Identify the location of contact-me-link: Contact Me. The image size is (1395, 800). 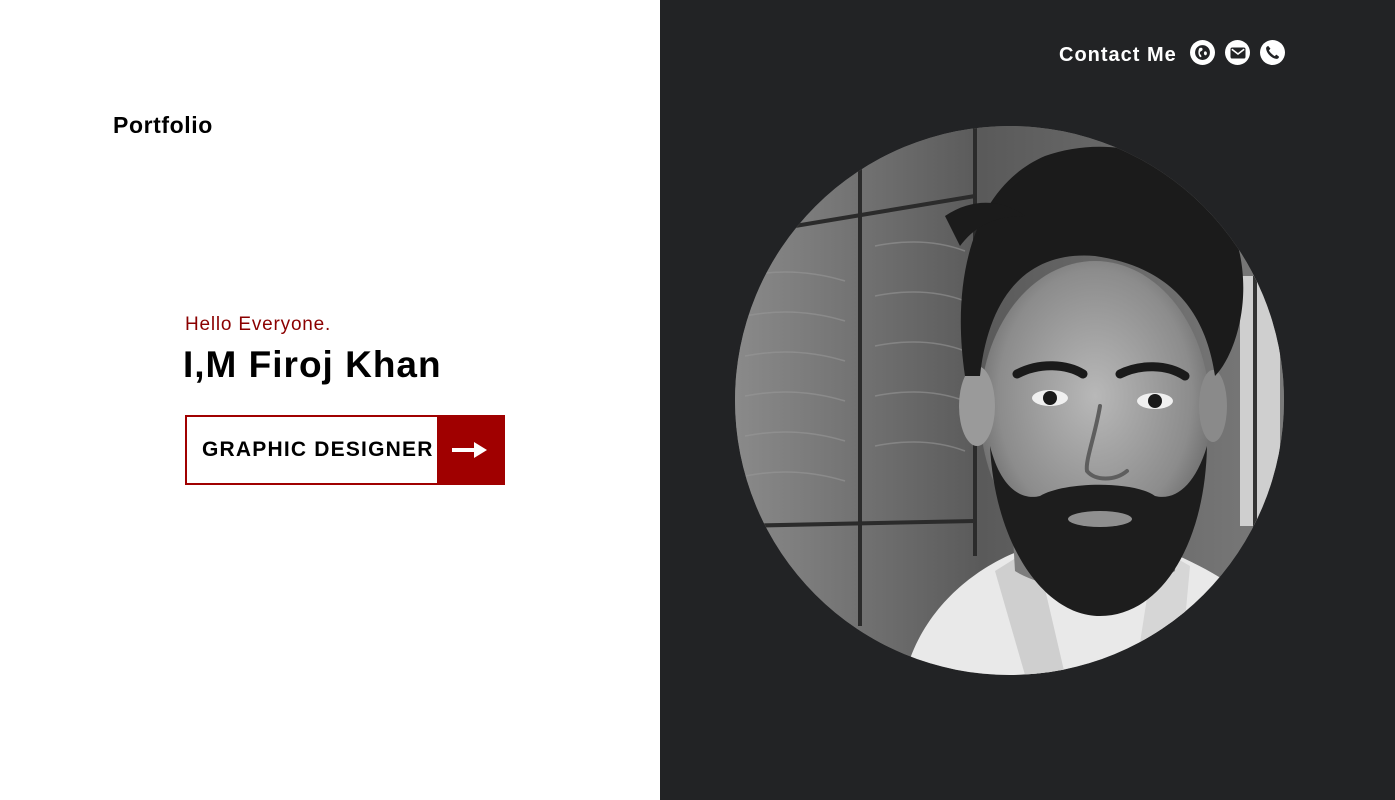
(1118, 55).